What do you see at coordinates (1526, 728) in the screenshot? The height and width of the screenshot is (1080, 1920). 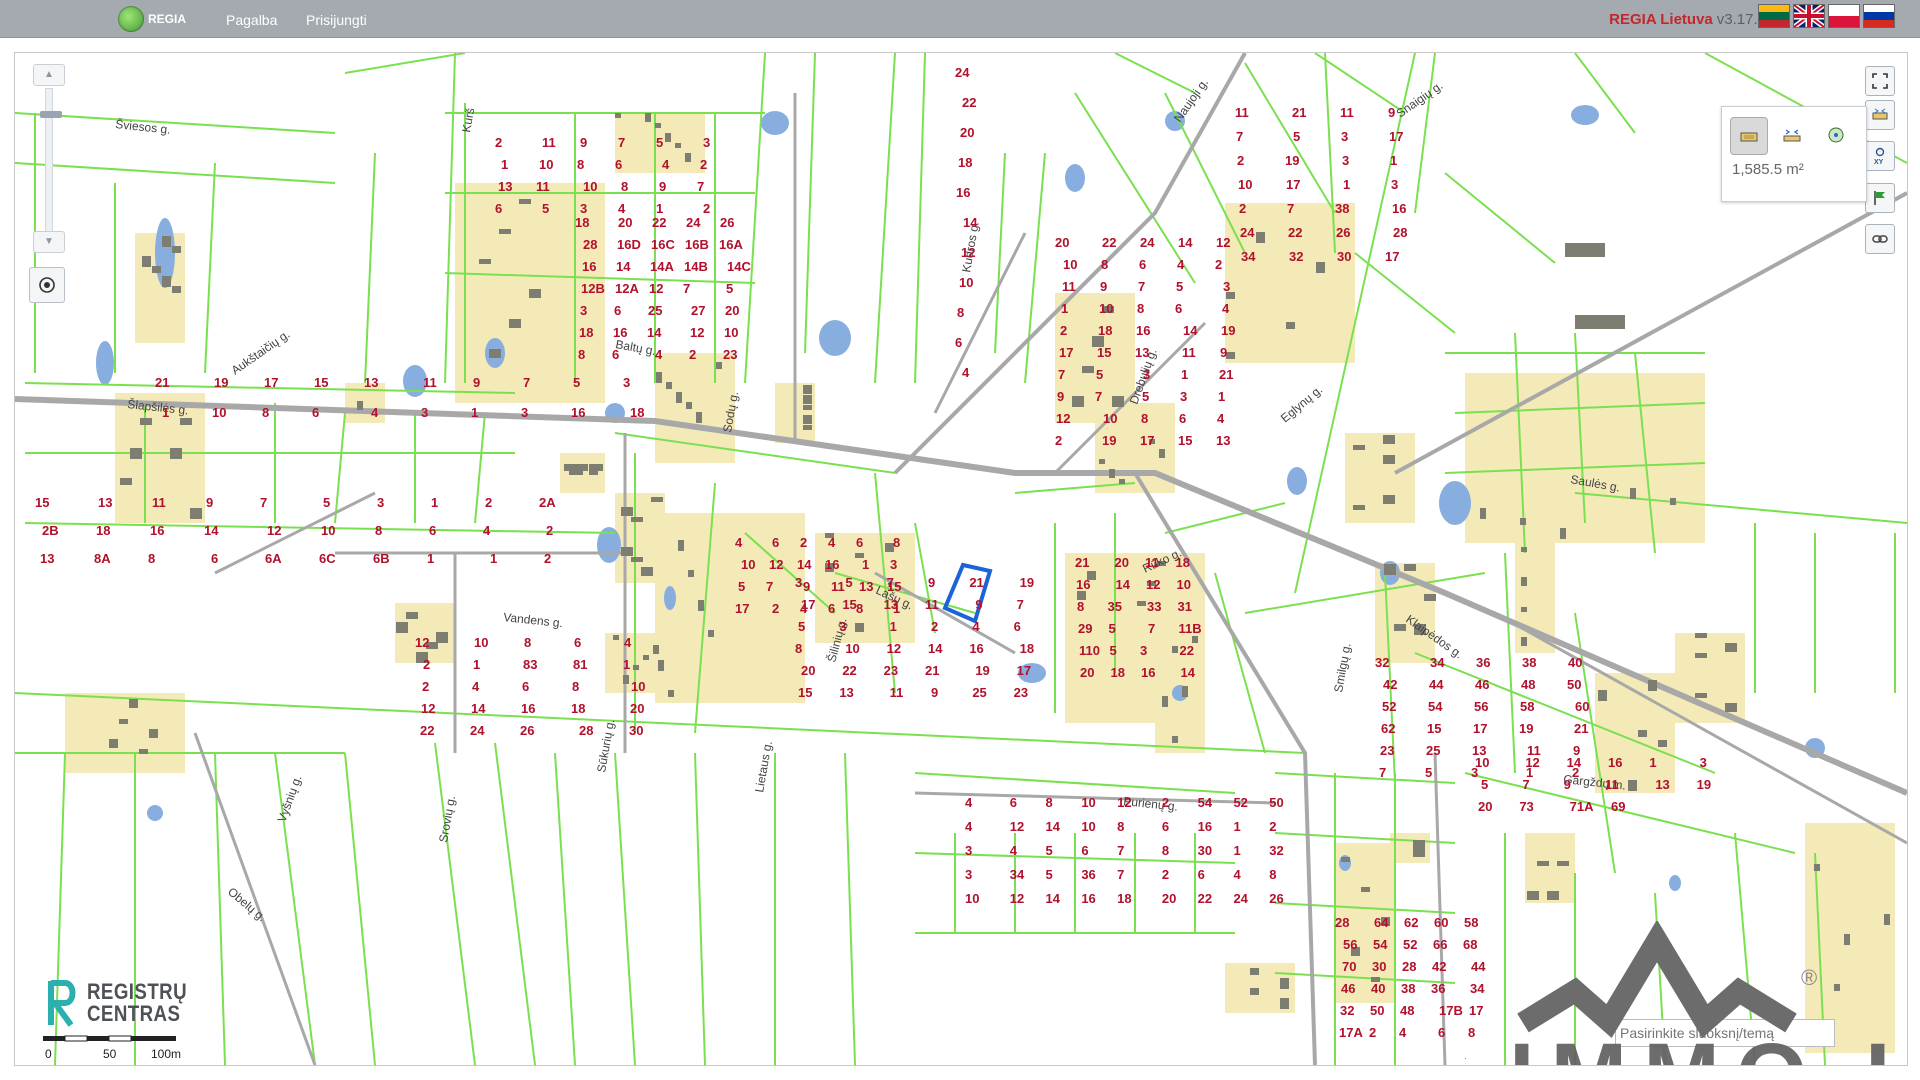 I see `parcel-number: 19` at bounding box center [1526, 728].